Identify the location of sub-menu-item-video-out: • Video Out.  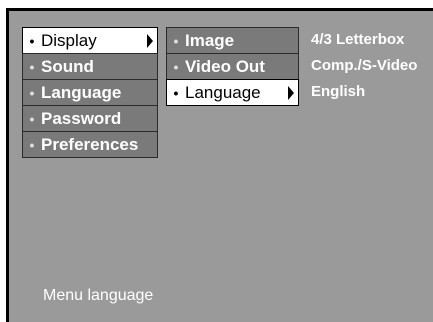
(232, 66).